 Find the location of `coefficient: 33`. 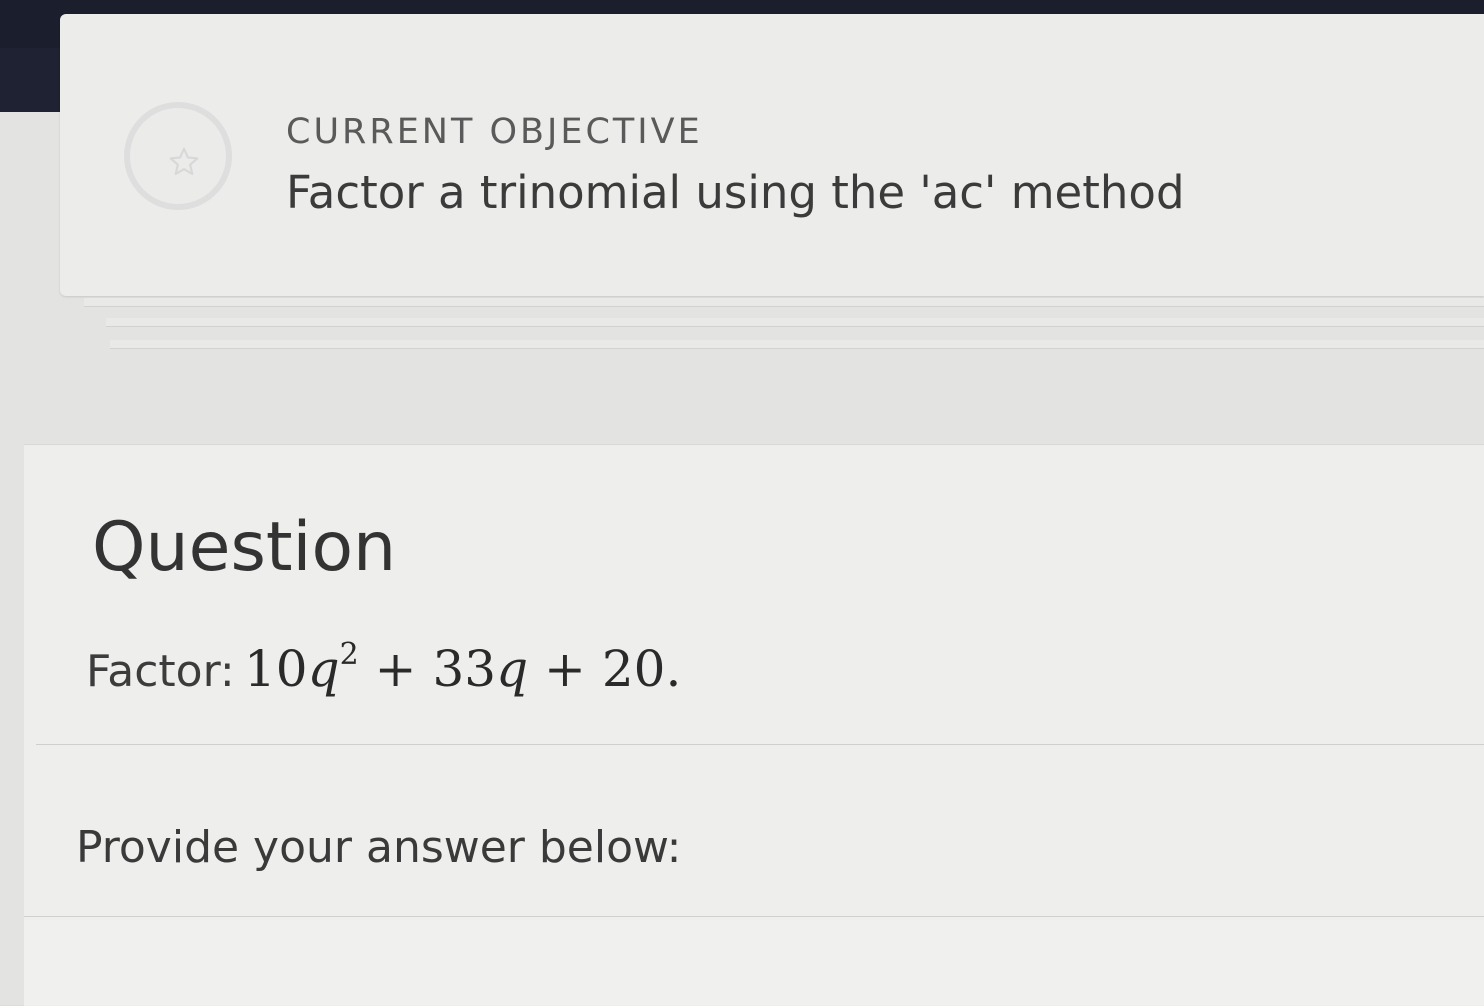

coefficient: 33 is located at coordinates (464, 669).